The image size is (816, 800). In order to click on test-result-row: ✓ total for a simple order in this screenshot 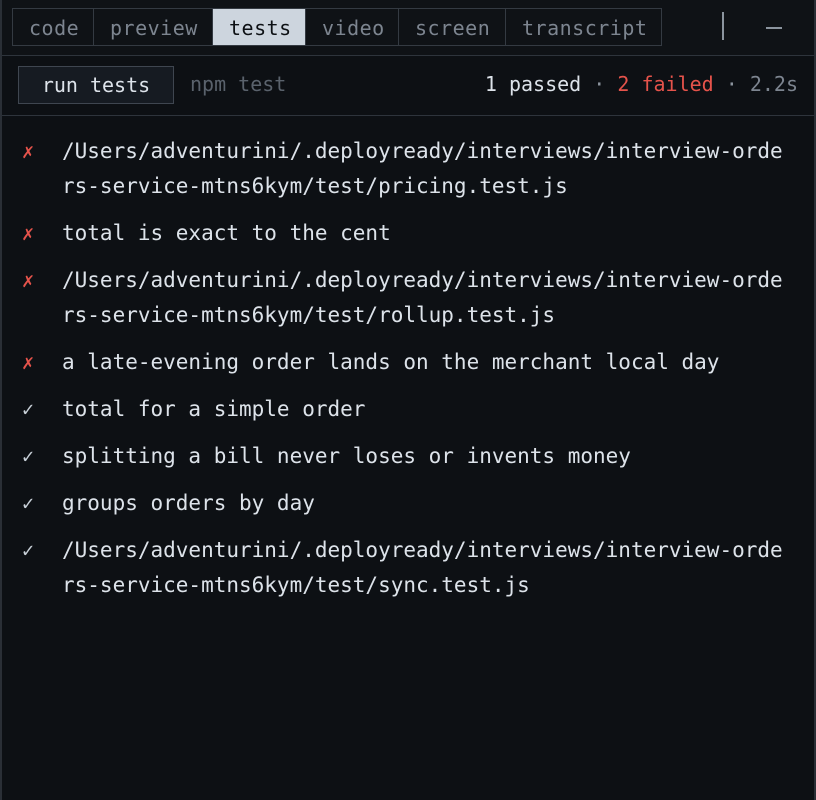, I will do `click(408, 409)`.